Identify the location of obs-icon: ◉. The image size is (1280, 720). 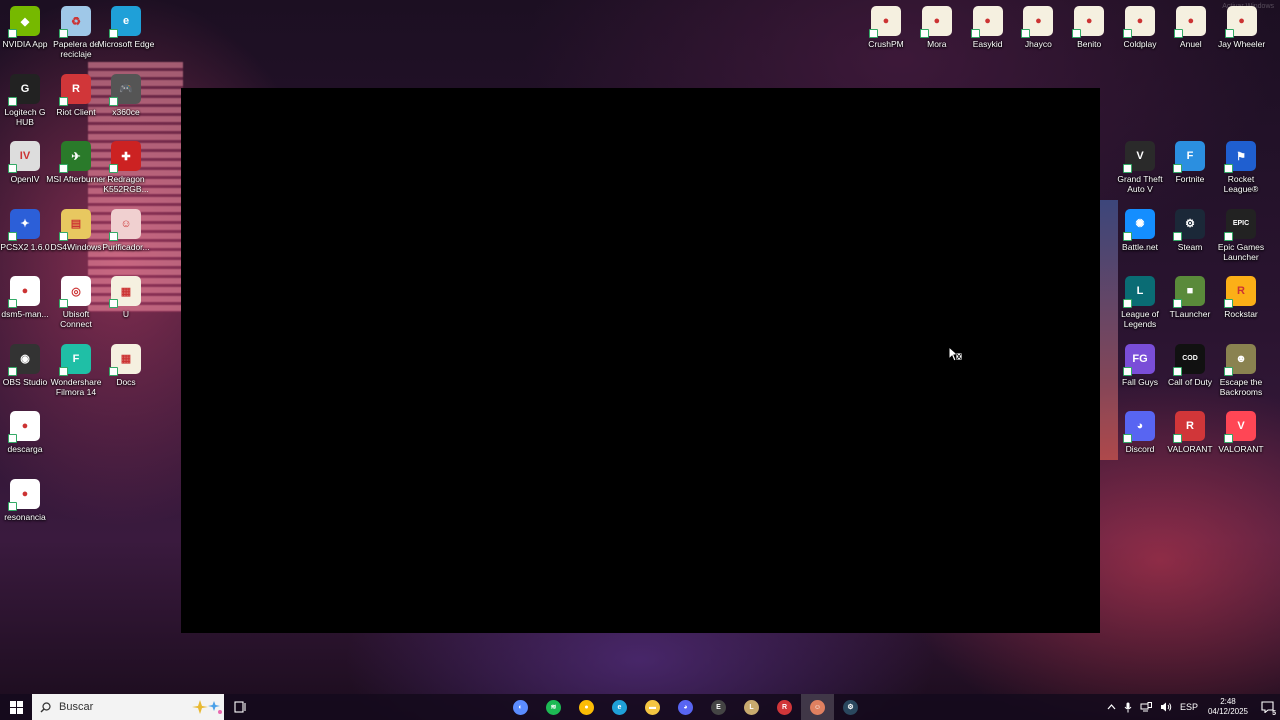
(24, 359).